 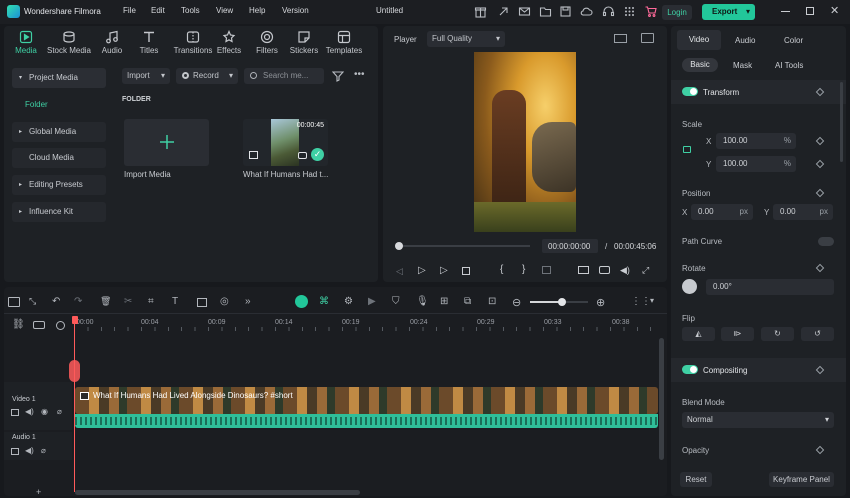 I want to click on sidebar-item-project-media: ▾ Project Media, so click(x=59, y=78).